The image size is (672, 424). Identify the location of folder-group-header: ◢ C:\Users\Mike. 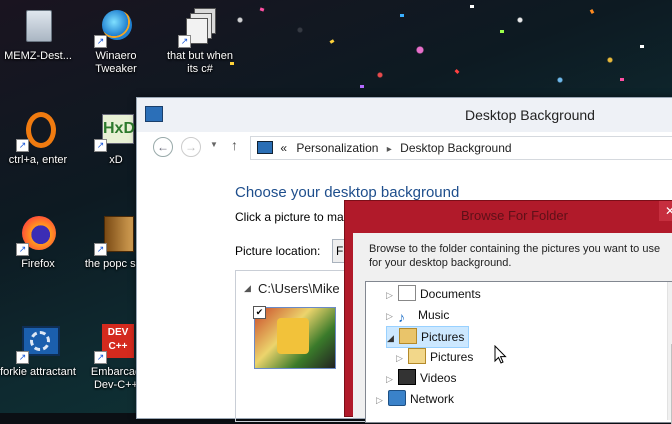
(292, 288).